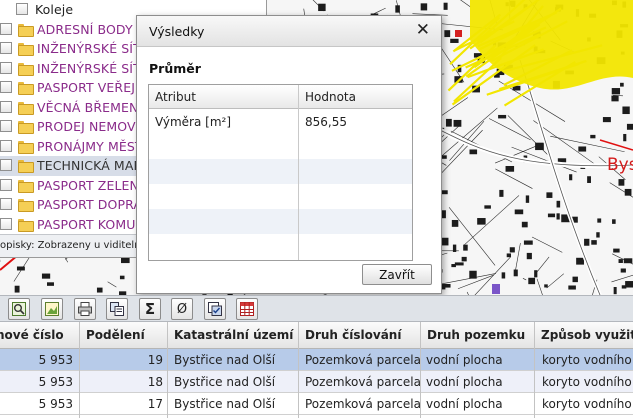  What do you see at coordinates (289, 31) in the screenshot?
I see `dialog-header: Výsledky ✕` at bounding box center [289, 31].